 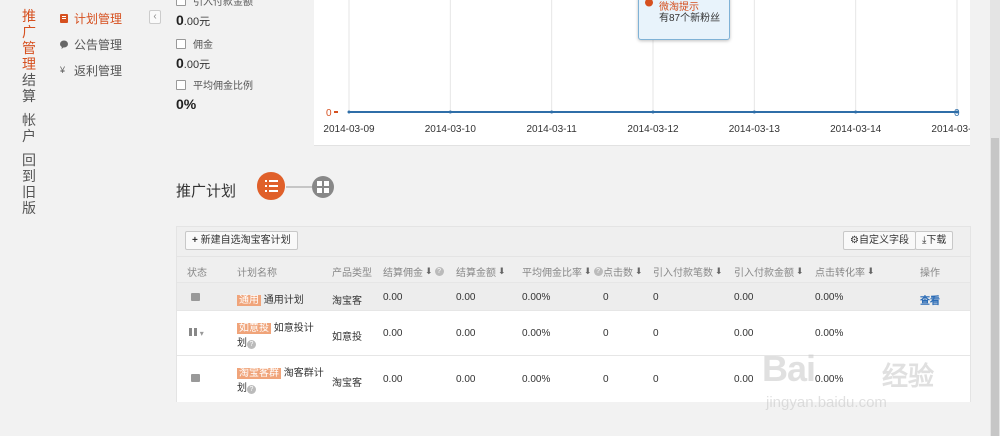 I want to click on nav-item-settlement: 结算, so click(x=30, y=88).